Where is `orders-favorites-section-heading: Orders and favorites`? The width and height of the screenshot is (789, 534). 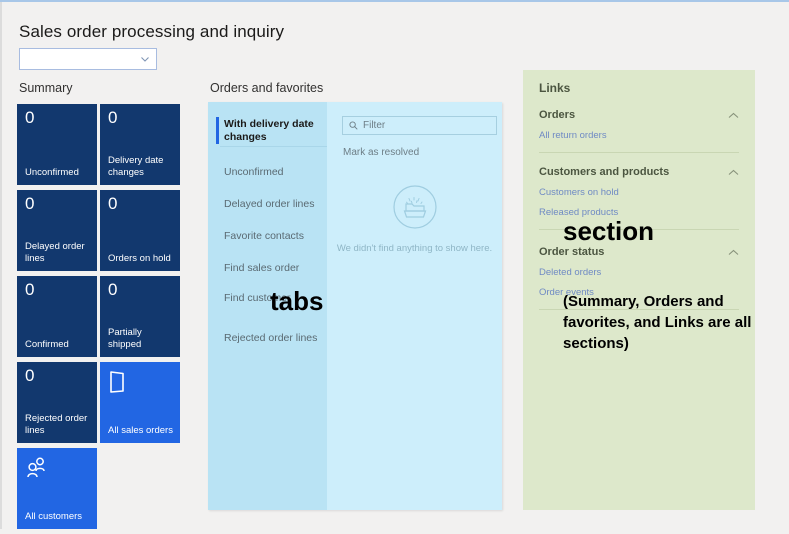 orders-favorites-section-heading: Orders and favorites is located at coordinates (267, 88).